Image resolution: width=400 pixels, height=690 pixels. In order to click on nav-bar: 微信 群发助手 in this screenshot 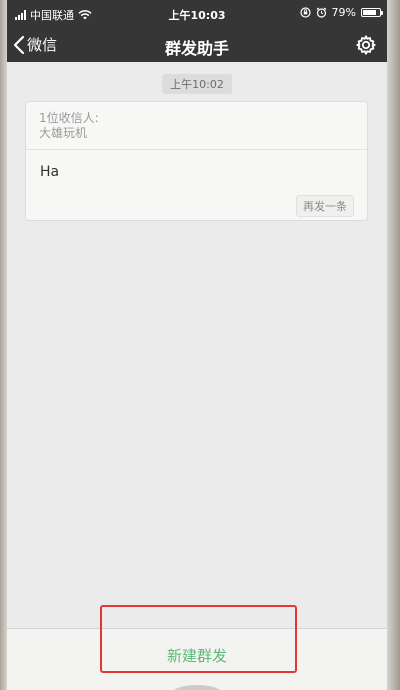, I will do `click(197, 45)`.